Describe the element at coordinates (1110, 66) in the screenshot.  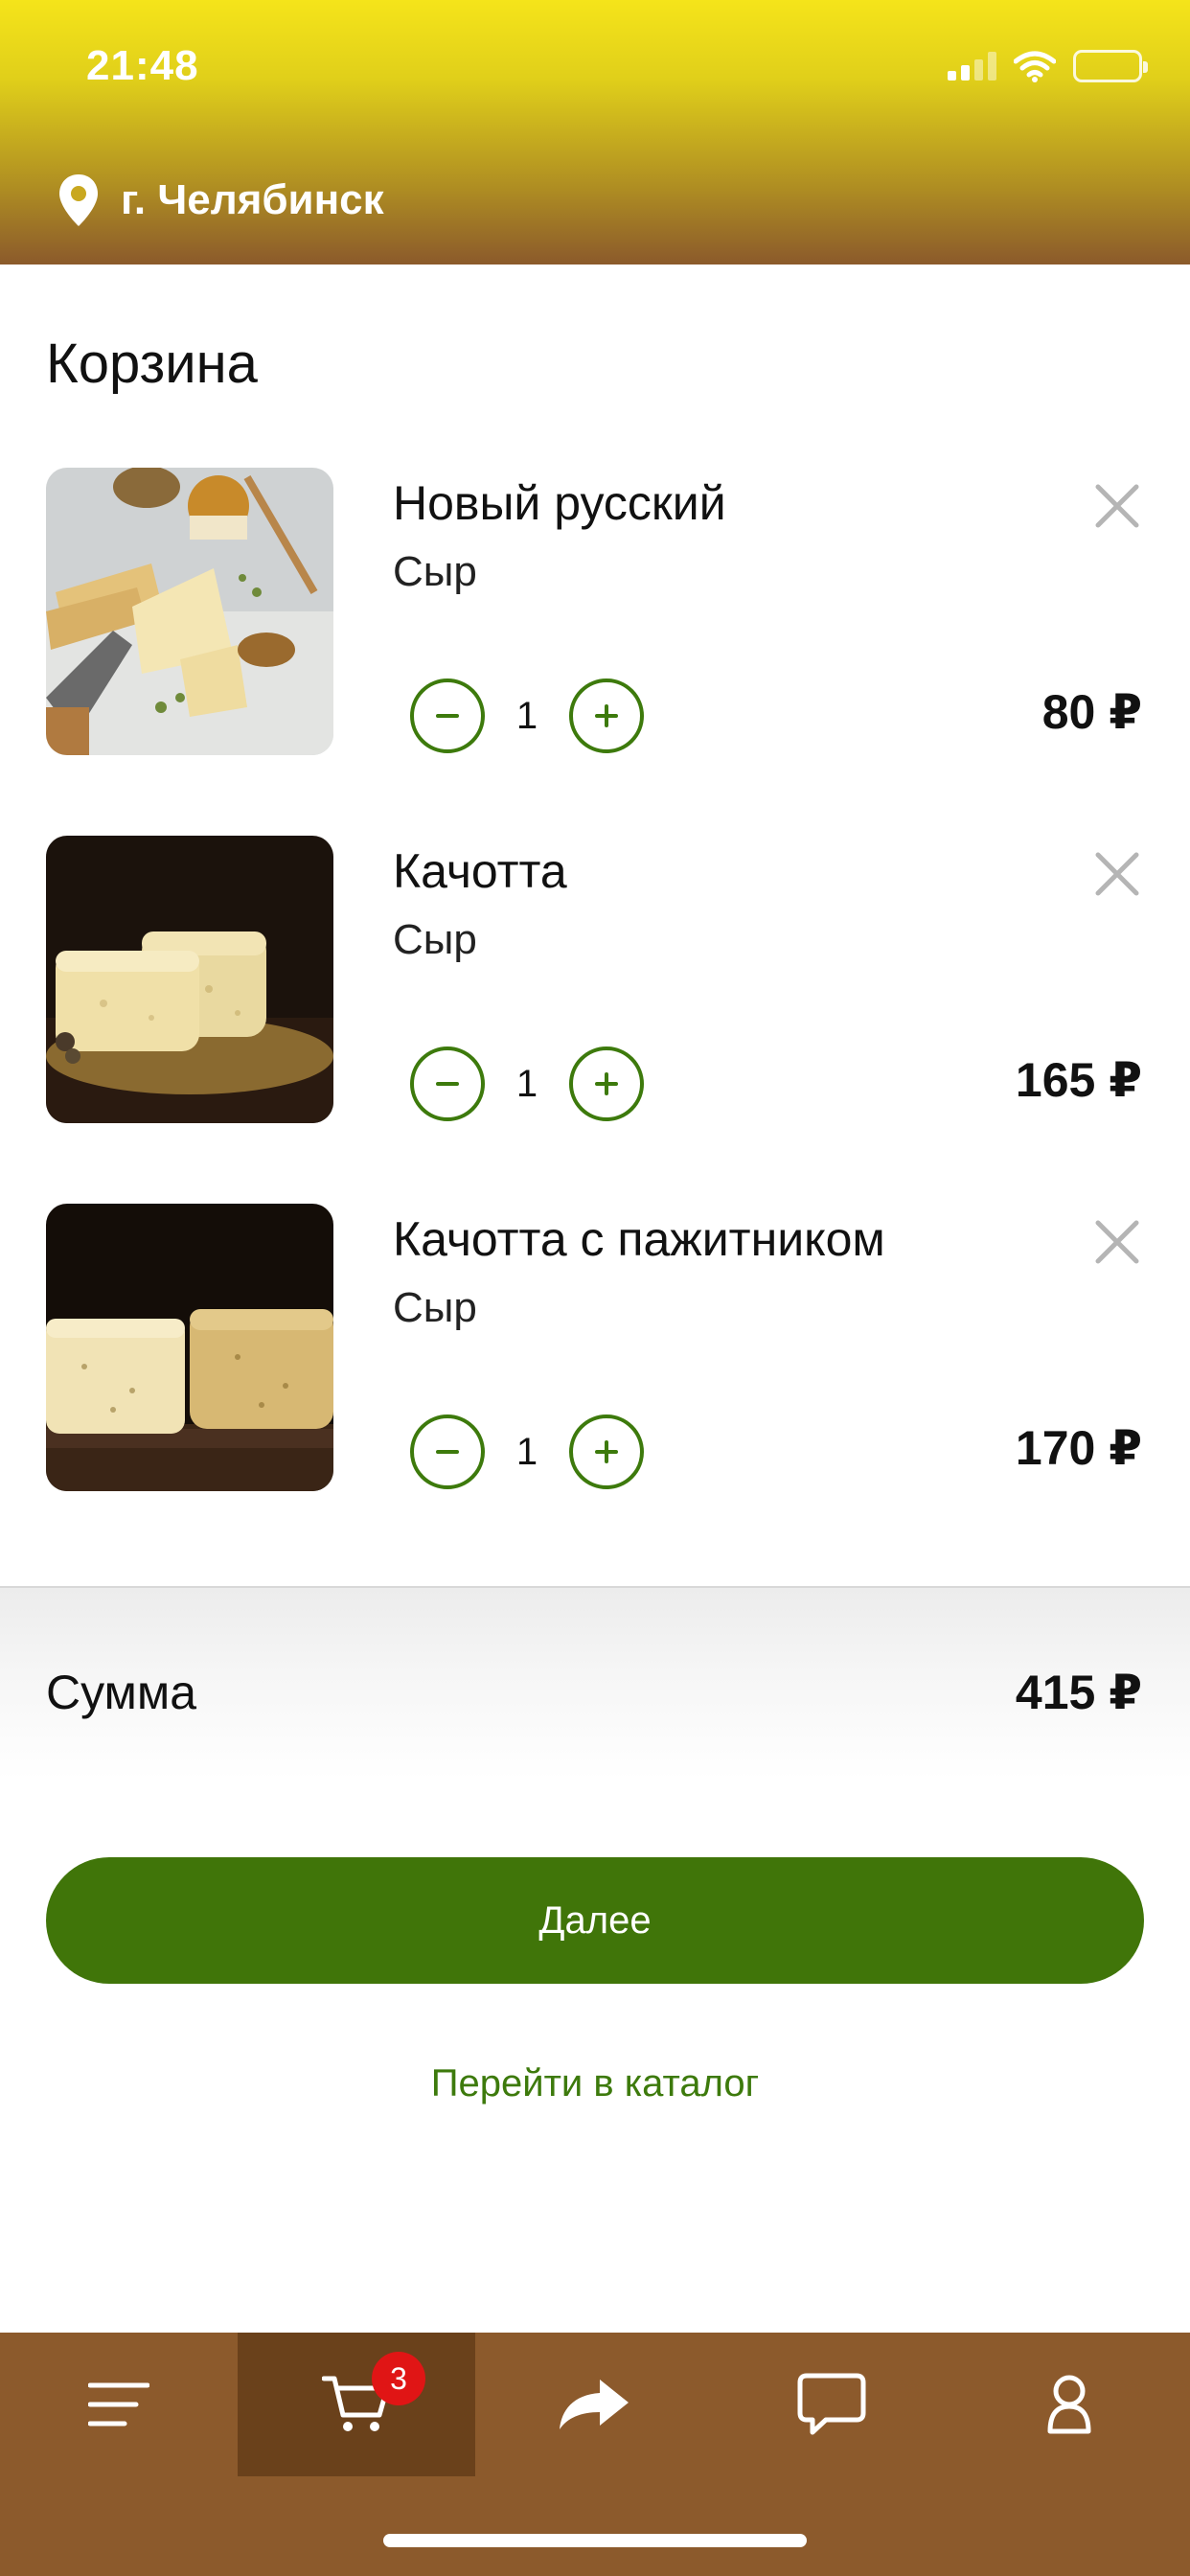
I see `battery-icon` at that location.